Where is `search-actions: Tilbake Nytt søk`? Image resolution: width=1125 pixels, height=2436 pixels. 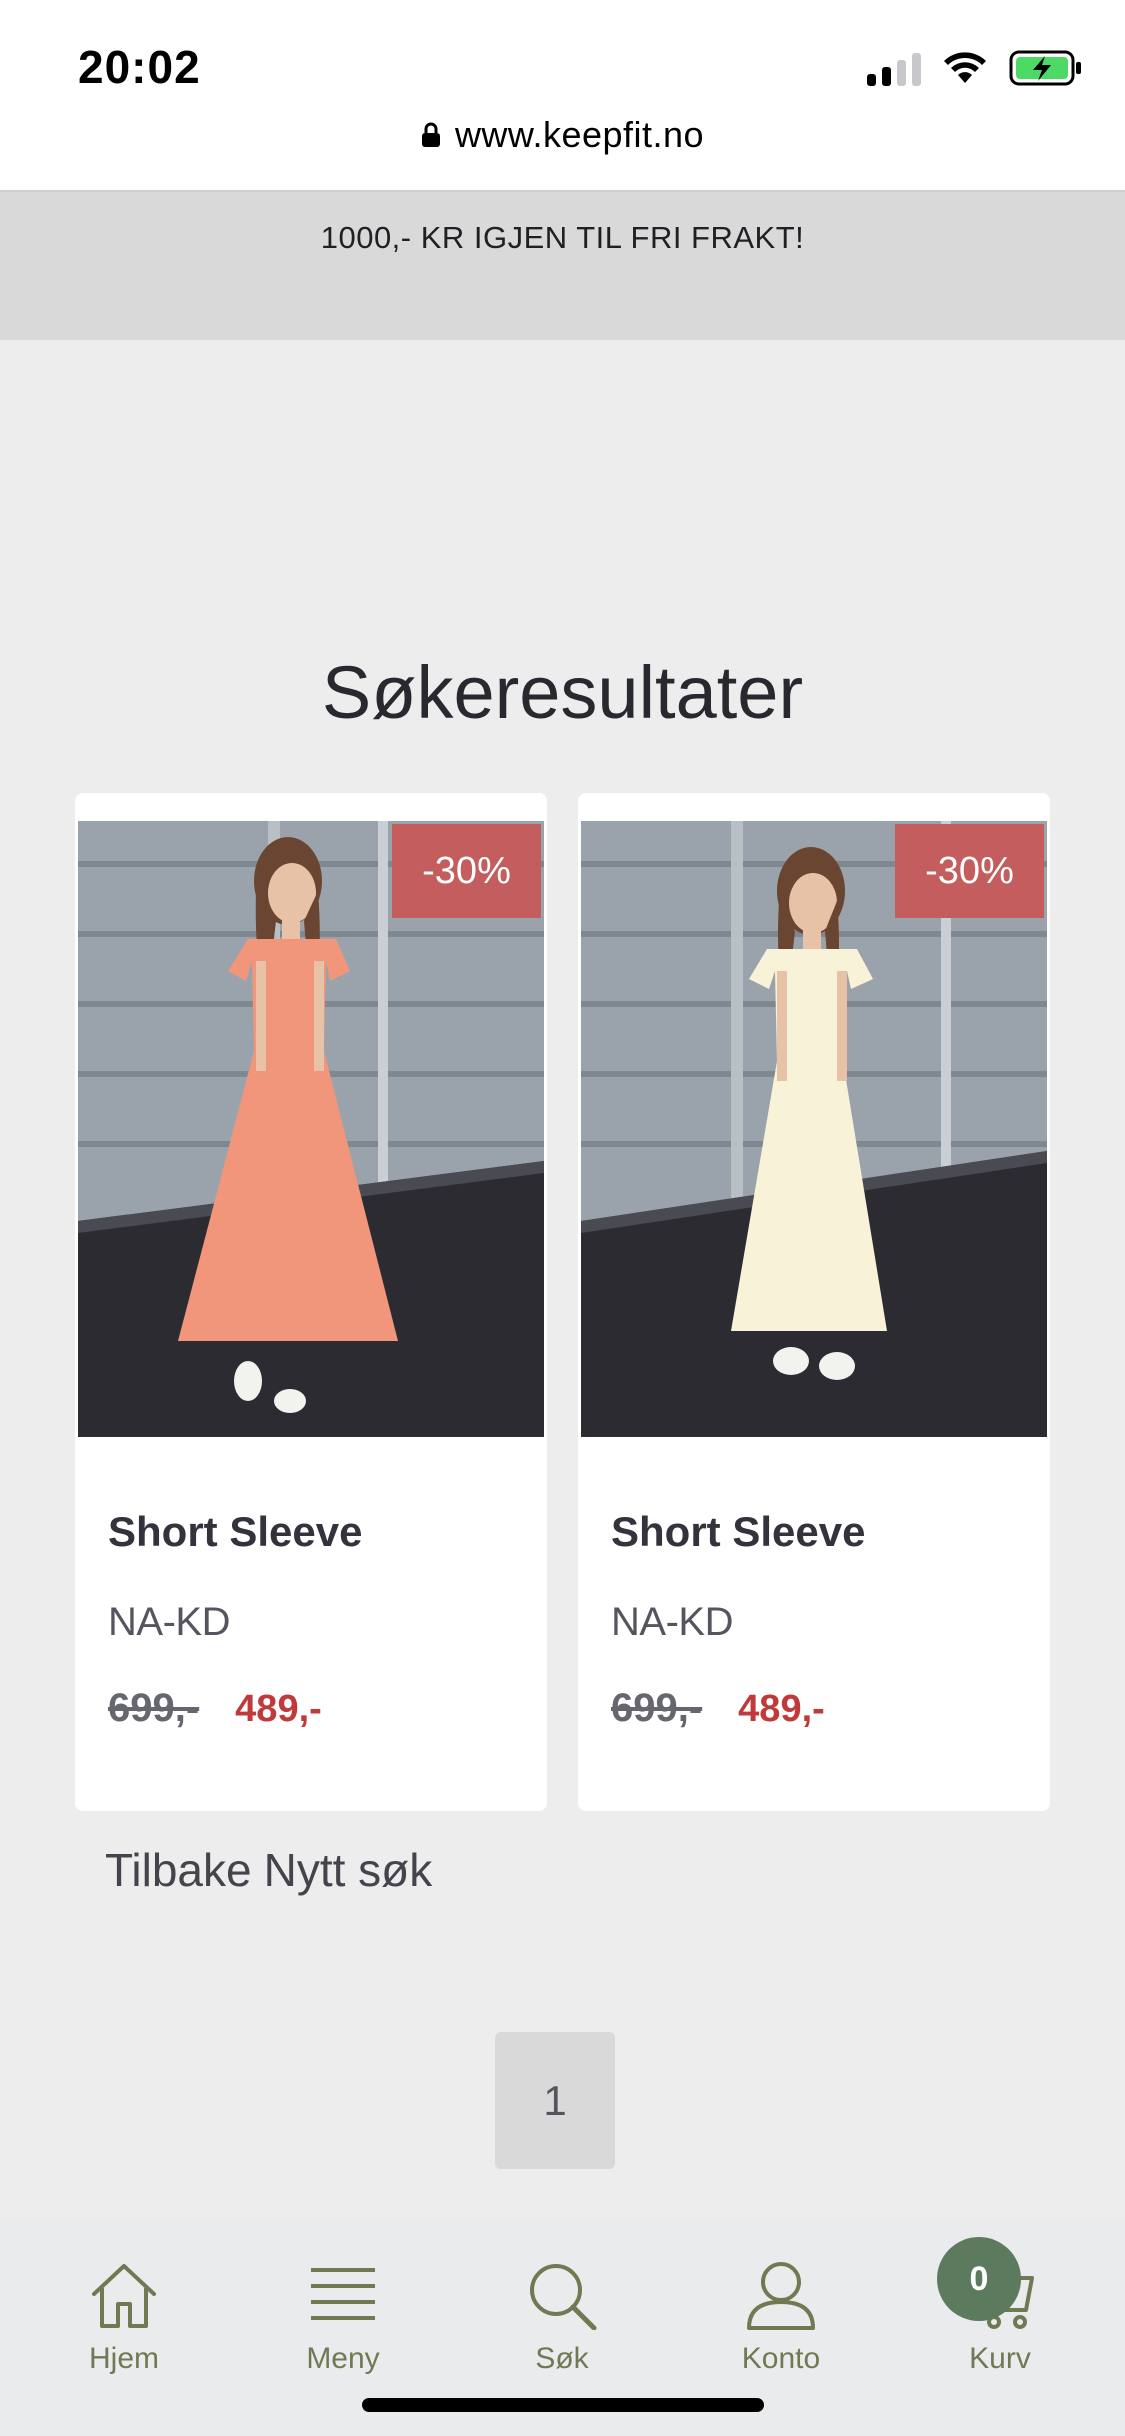
search-actions: Tilbake Nytt søk is located at coordinates (268, 1870).